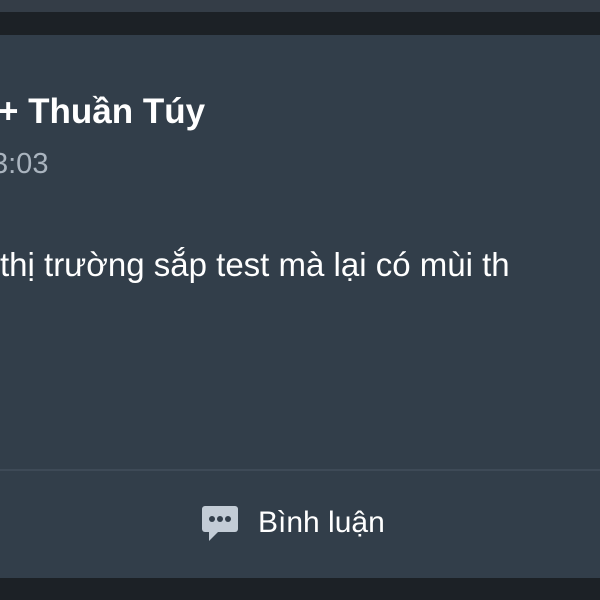  I want to click on bottom-strip, so click(300, 589).